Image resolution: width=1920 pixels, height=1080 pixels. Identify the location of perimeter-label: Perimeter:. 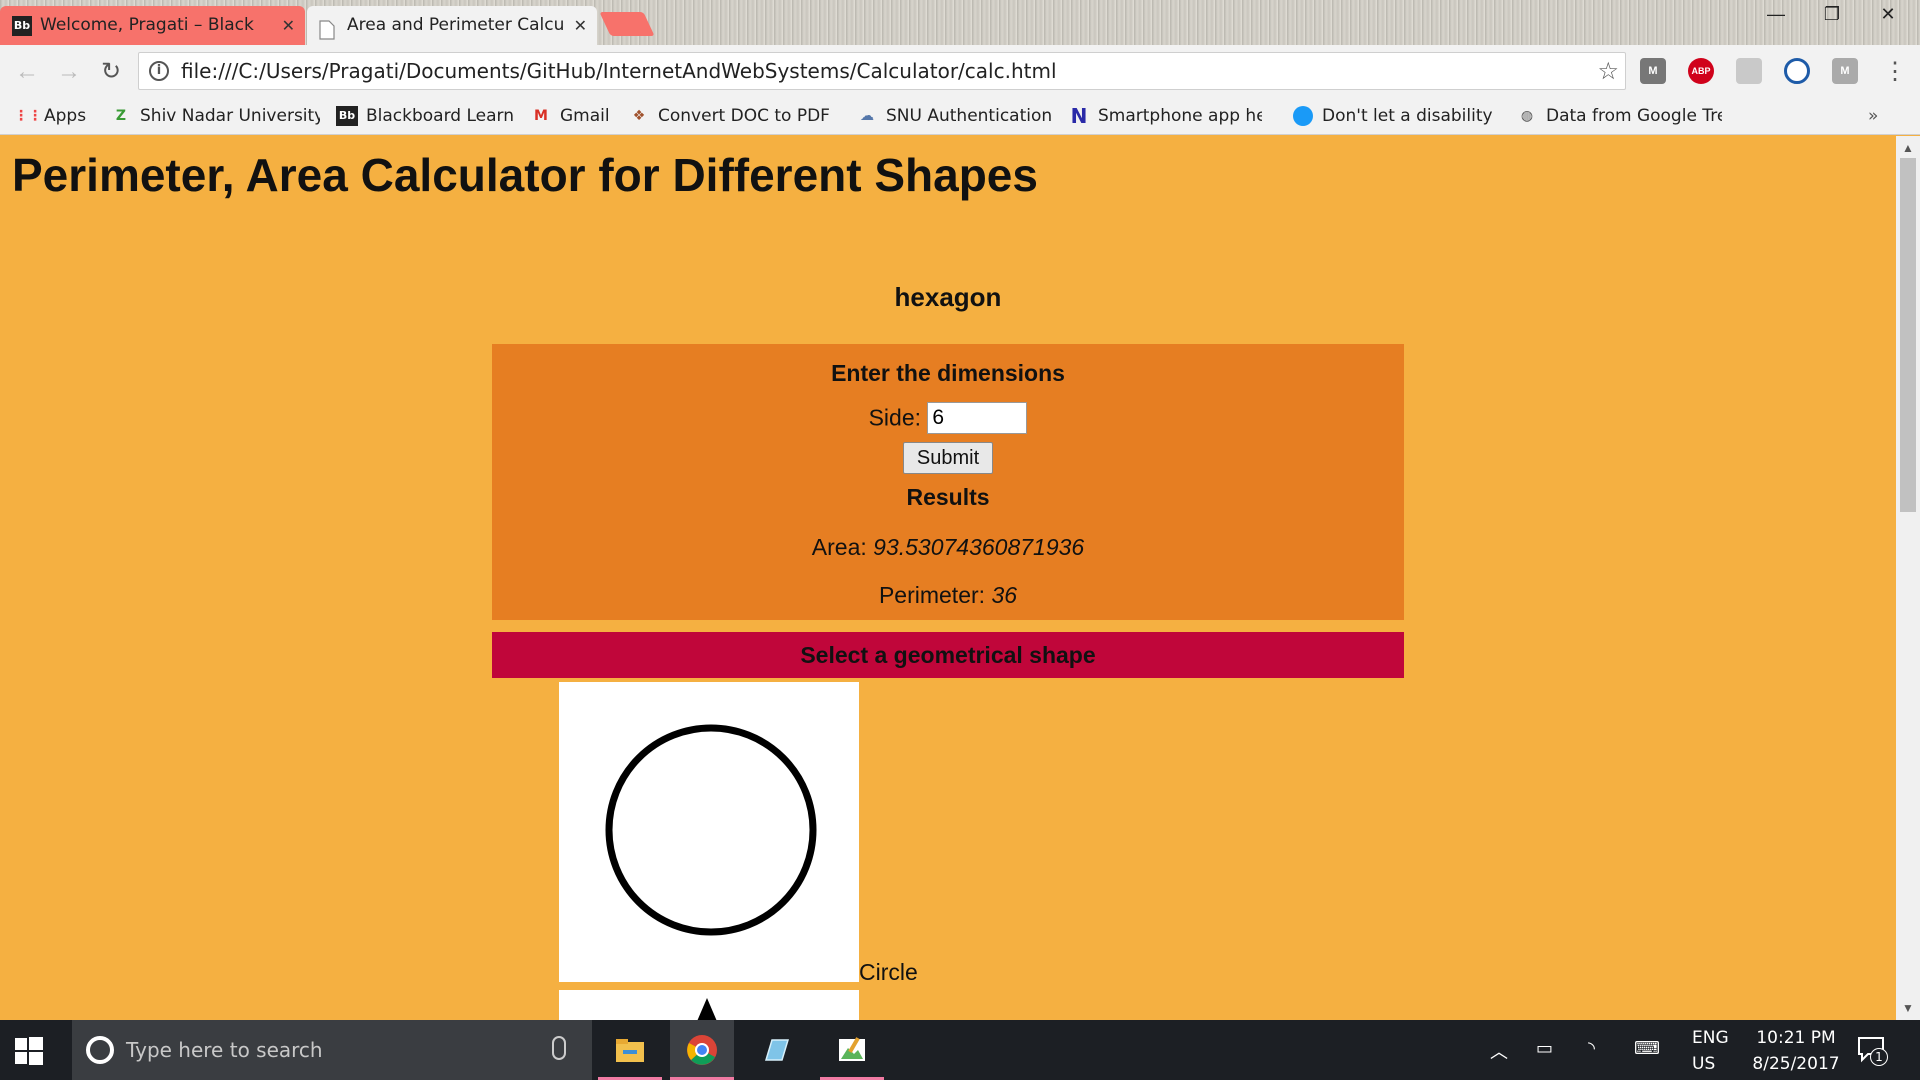
(932, 595).